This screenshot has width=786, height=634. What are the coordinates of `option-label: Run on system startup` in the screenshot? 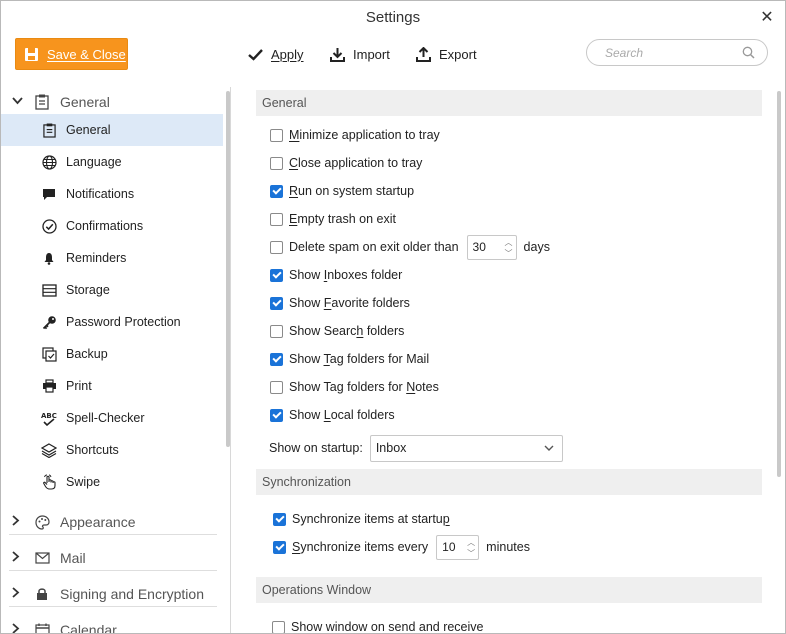 It's located at (352, 191).